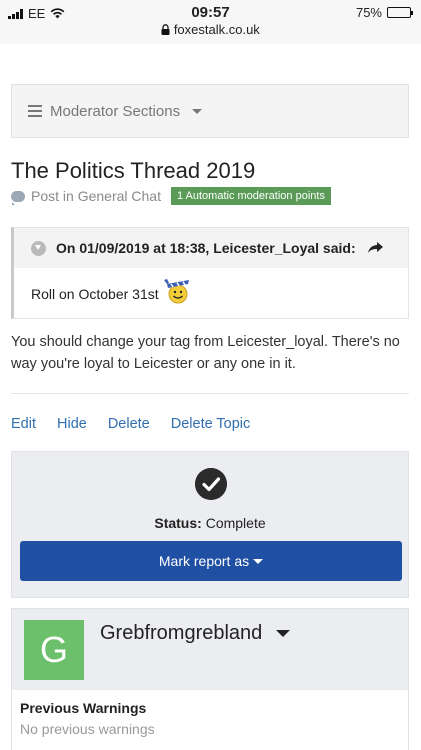 This screenshot has height=750, width=421. What do you see at coordinates (54, 650) in the screenshot?
I see `avatar: G` at bounding box center [54, 650].